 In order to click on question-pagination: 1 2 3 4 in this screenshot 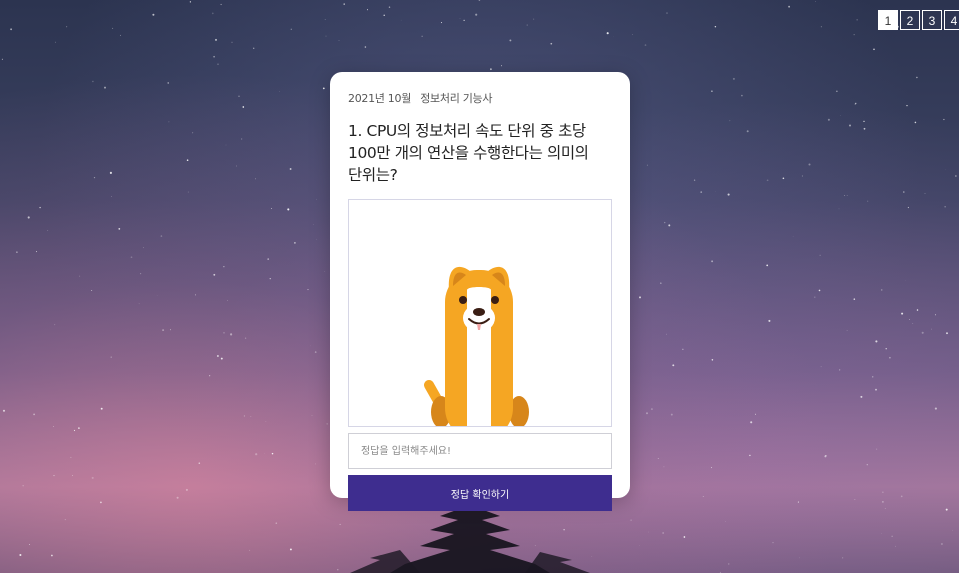, I will do `click(918, 20)`.